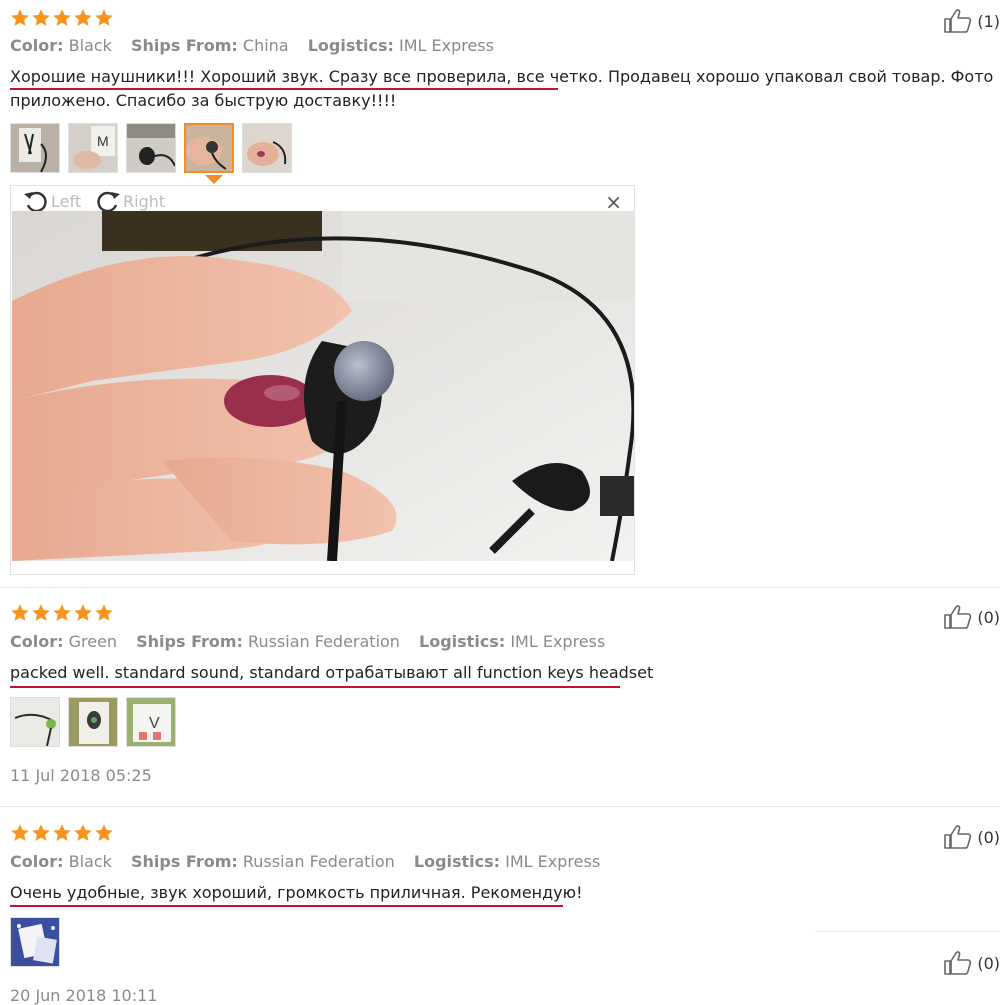 The height and width of the screenshot is (1005, 1000). Describe the element at coordinates (144, 201) in the screenshot. I see `rotate-right-label: Right` at that location.